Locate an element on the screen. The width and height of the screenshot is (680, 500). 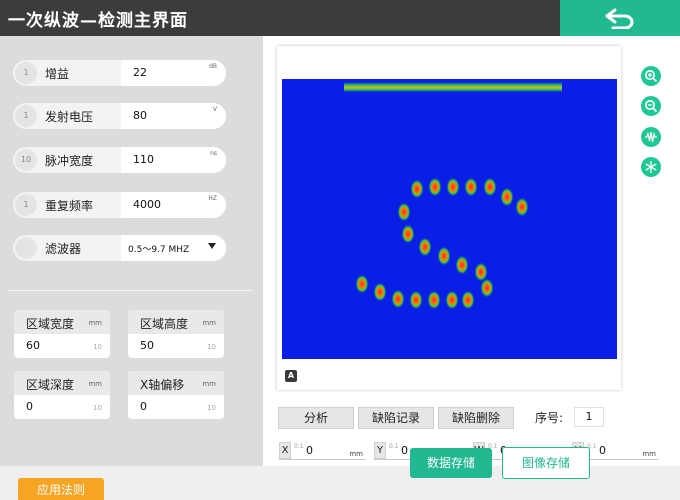
x-offset-label: X轴偏移 is located at coordinates (162, 385).